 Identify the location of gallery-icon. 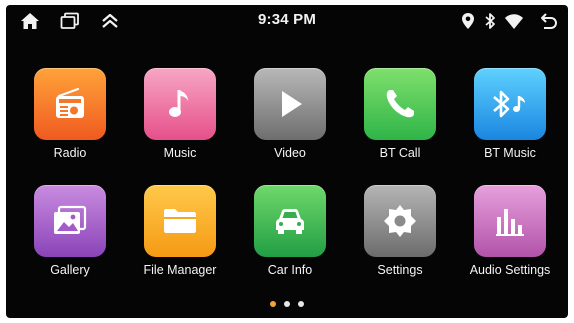
(70, 219).